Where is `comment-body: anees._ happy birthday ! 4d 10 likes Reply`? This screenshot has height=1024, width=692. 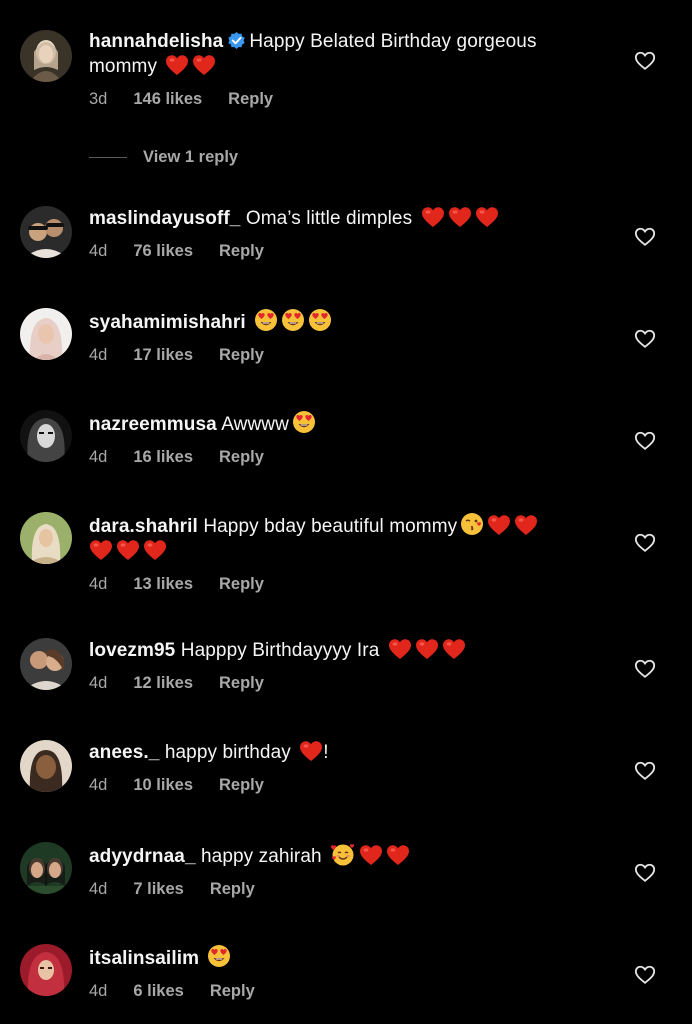 comment-body: anees._ happy birthday ! 4d 10 likes Reply is located at coordinates (349, 767).